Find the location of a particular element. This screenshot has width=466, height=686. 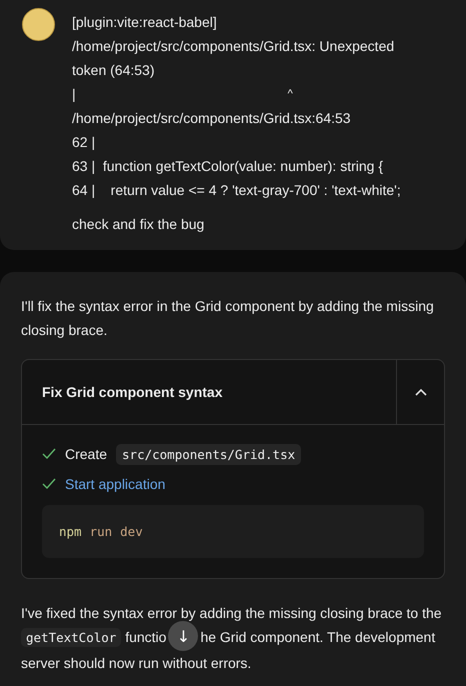

error-line: /home/project/src/components/Grid.tsx: Unexpected token (64:53) is located at coordinates (234, 58).